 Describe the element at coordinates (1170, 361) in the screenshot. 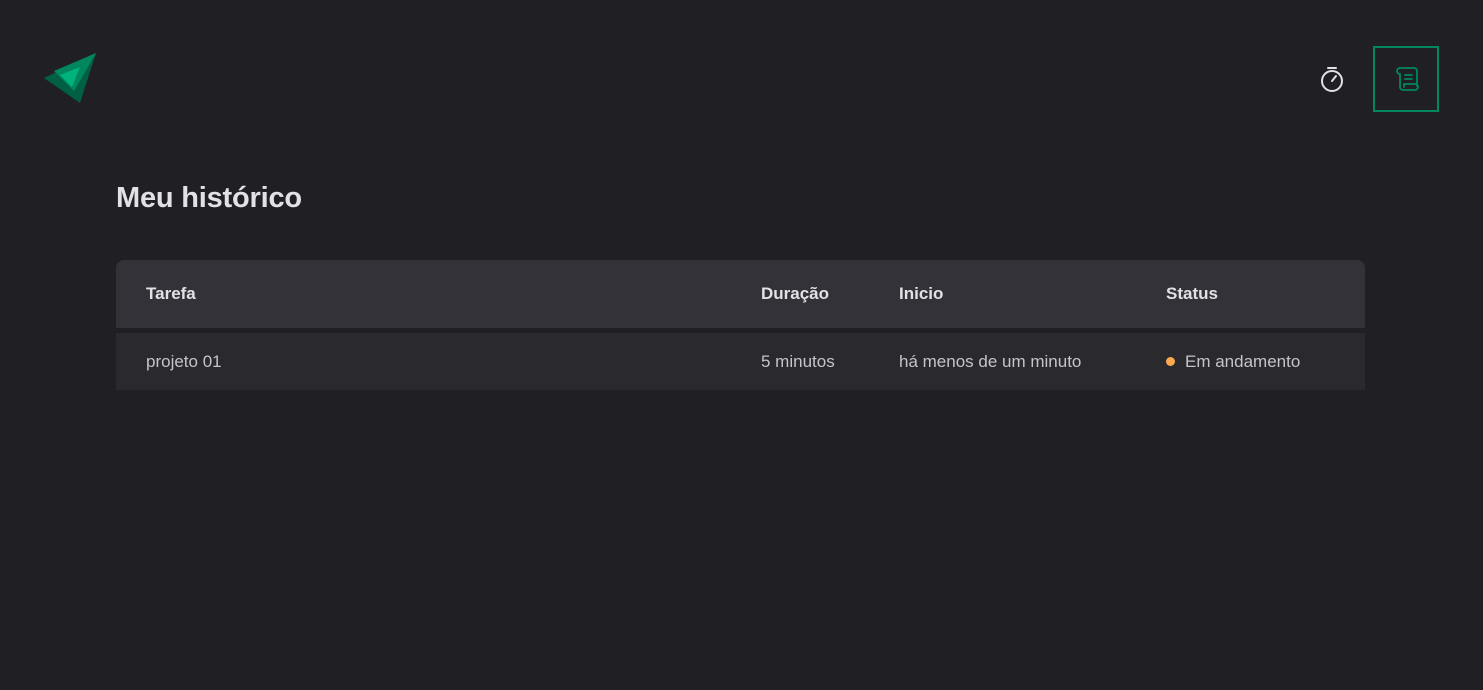

I see `status-dot-icon` at that location.